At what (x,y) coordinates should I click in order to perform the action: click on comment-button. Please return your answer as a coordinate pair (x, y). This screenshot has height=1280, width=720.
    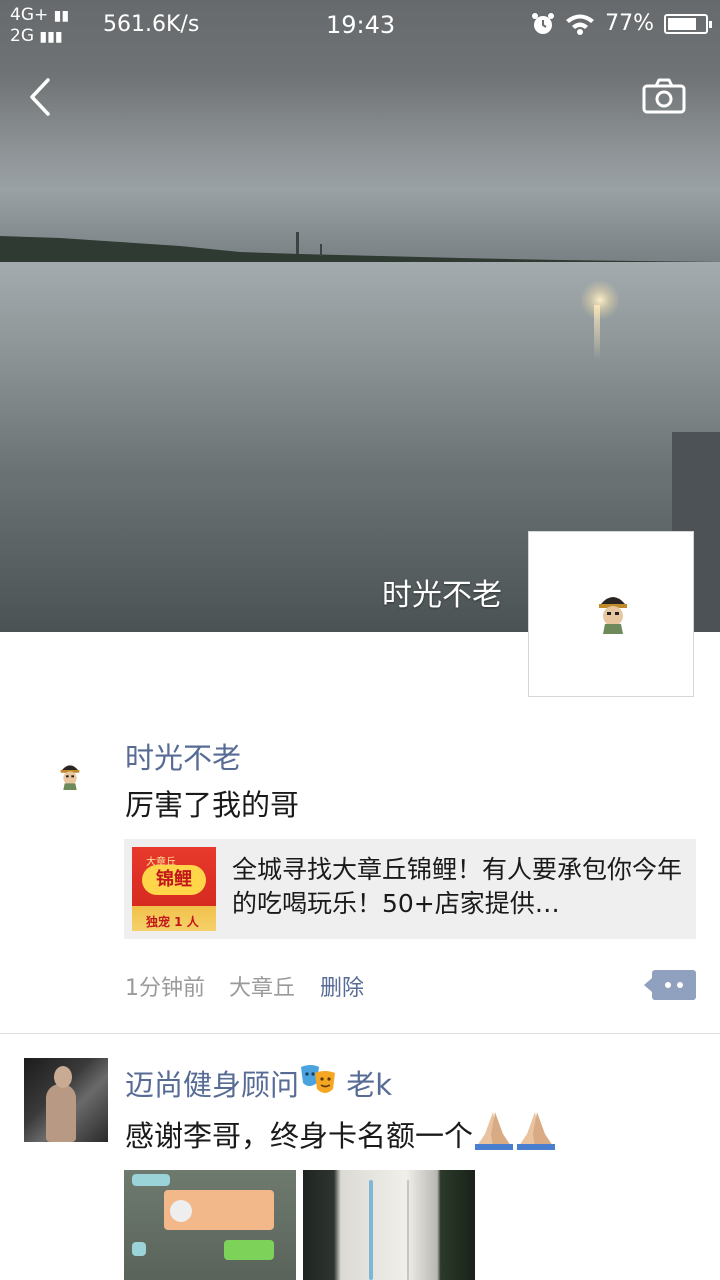
    Looking at the image, I should click on (670, 985).